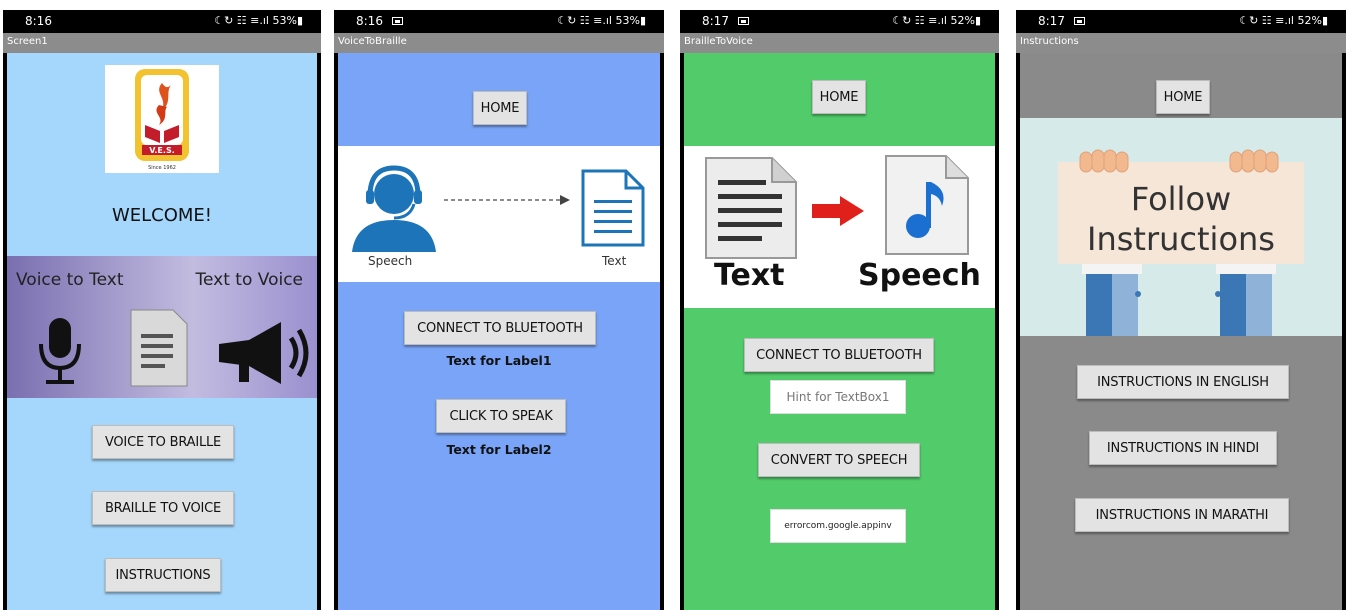 This screenshot has width=1351, height=610. Describe the element at coordinates (162, 150) in the screenshot. I see `logo-text: V.E.S.` at that location.